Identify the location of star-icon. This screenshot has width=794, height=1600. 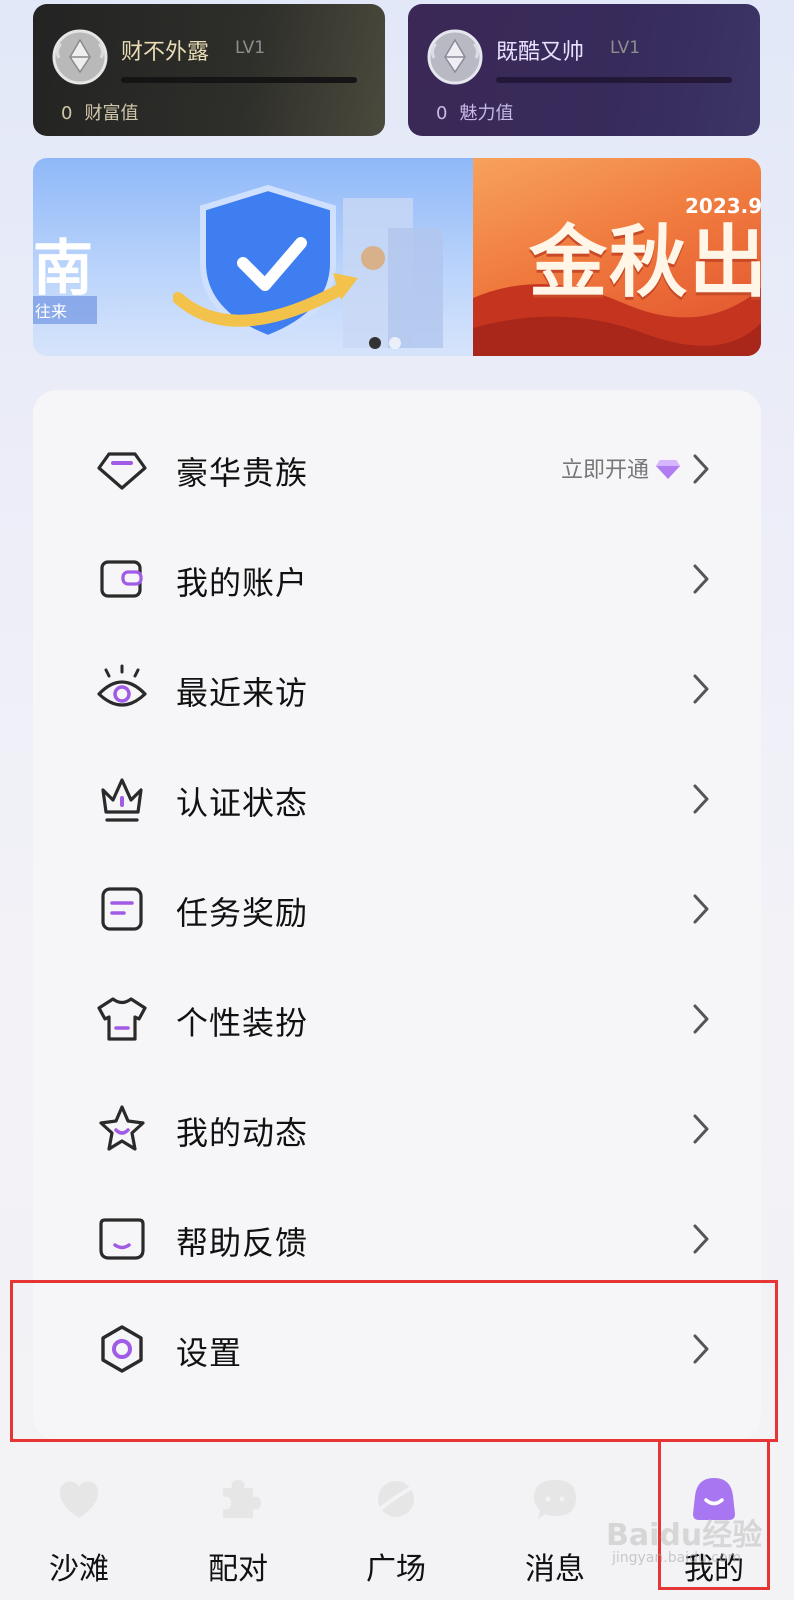
(122, 1128).